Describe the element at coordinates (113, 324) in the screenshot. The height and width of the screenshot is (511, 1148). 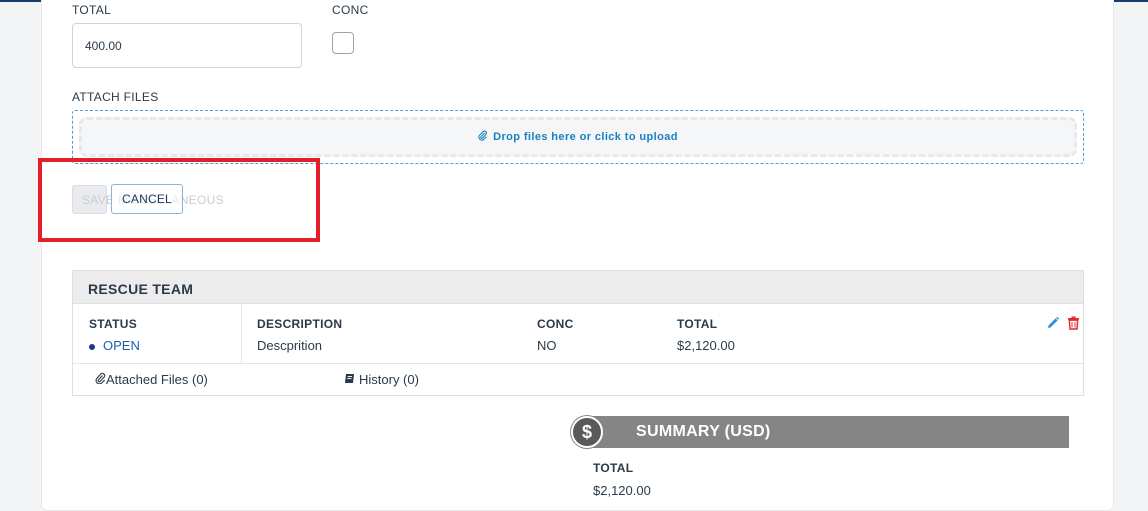
I see `status-header: STATUS` at that location.